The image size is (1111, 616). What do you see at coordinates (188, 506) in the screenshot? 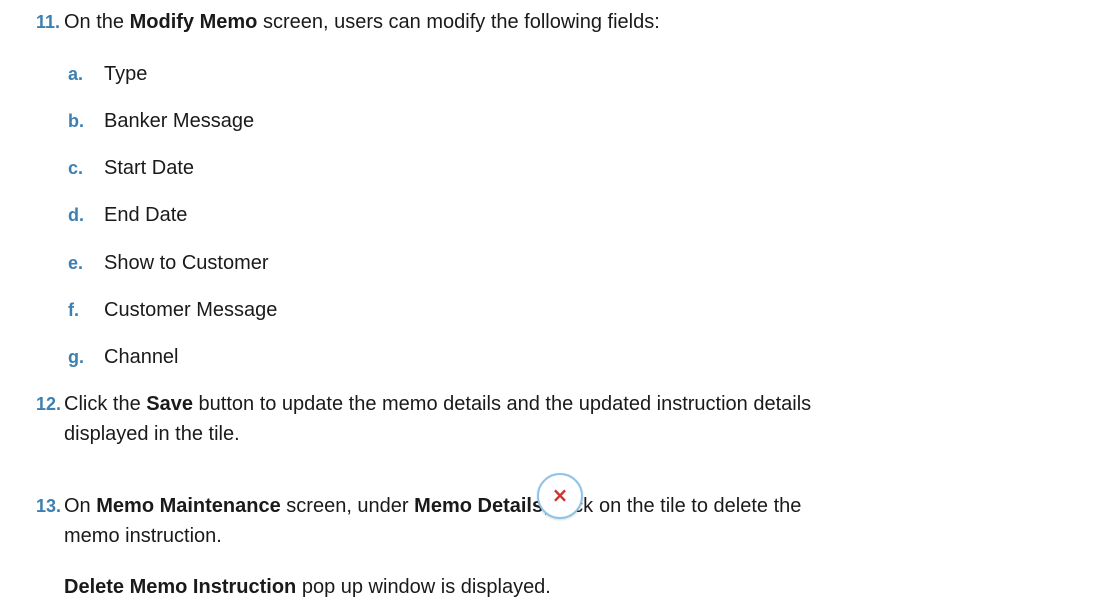
I see `screen-name: Memo Maintenance` at bounding box center [188, 506].